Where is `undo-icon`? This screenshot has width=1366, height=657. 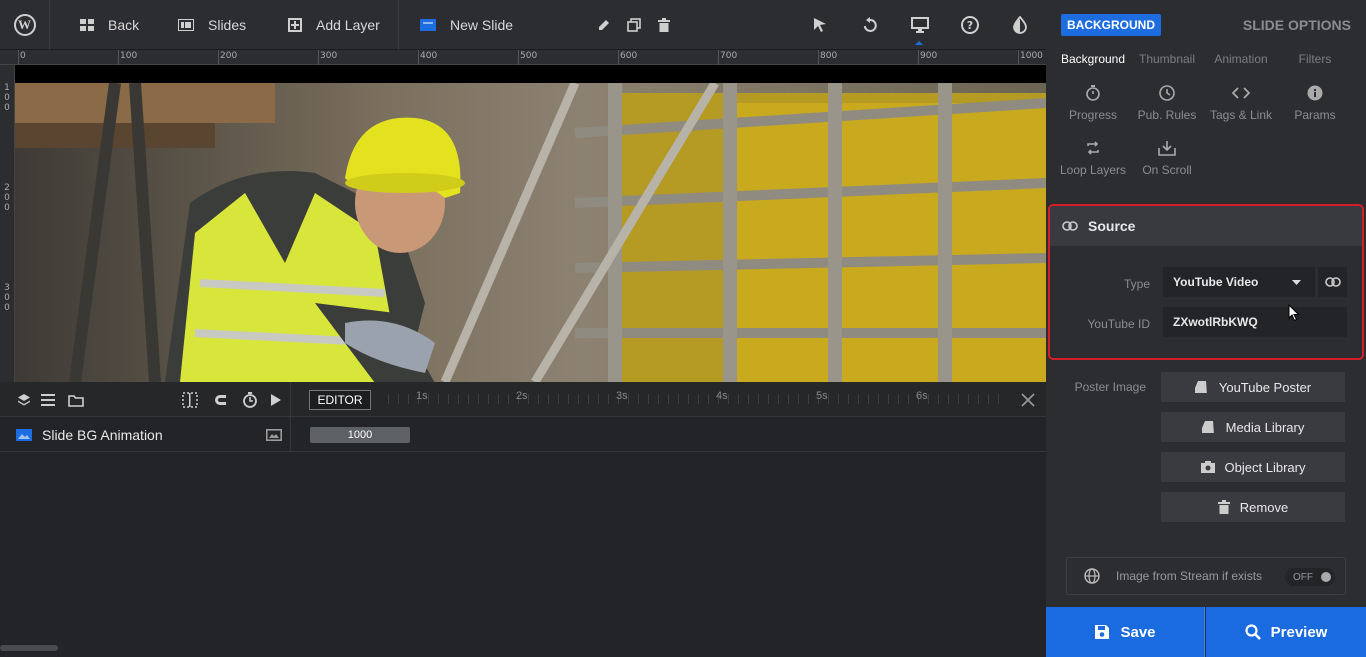
undo-icon is located at coordinates (870, 25).